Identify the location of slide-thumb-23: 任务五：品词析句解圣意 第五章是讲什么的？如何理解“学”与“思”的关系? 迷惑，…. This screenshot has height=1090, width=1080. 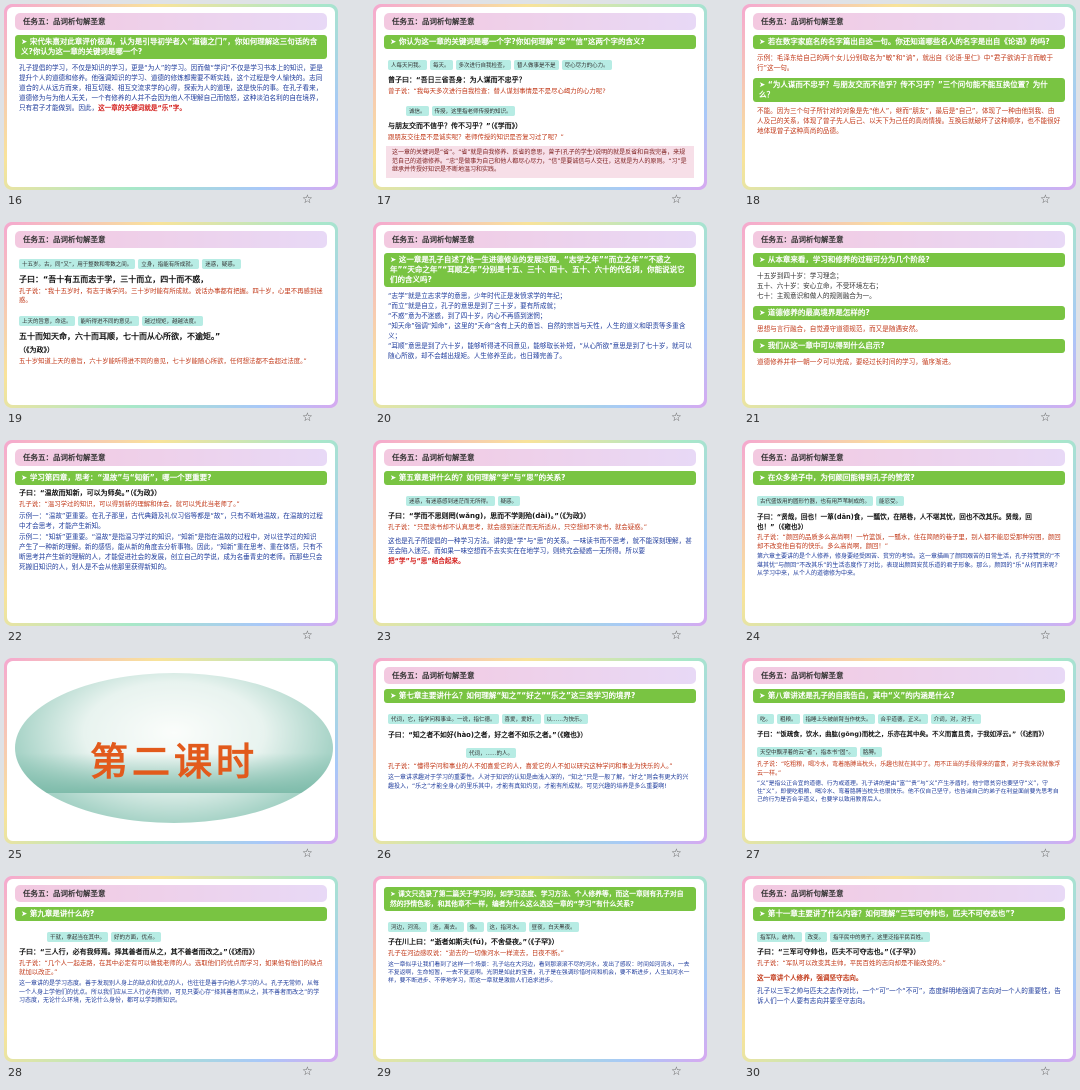
(540, 545).